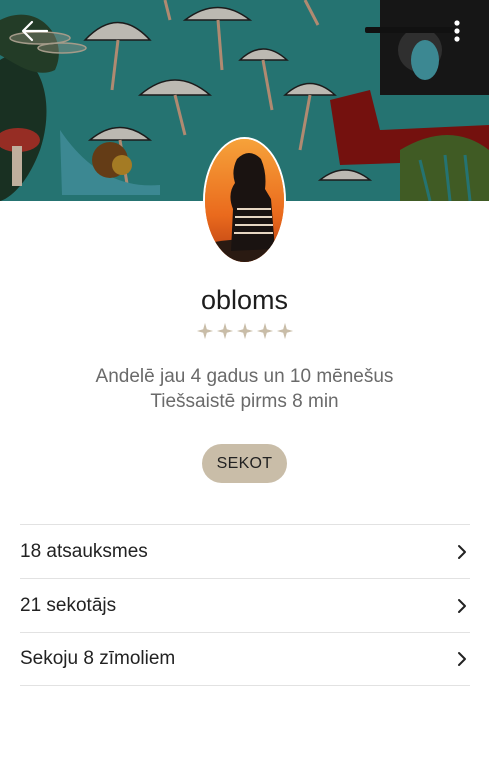 This screenshot has width=489, height=768. What do you see at coordinates (84, 551) in the screenshot?
I see `list-item-label: 18 atsauksmes` at bounding box center [84, 551].